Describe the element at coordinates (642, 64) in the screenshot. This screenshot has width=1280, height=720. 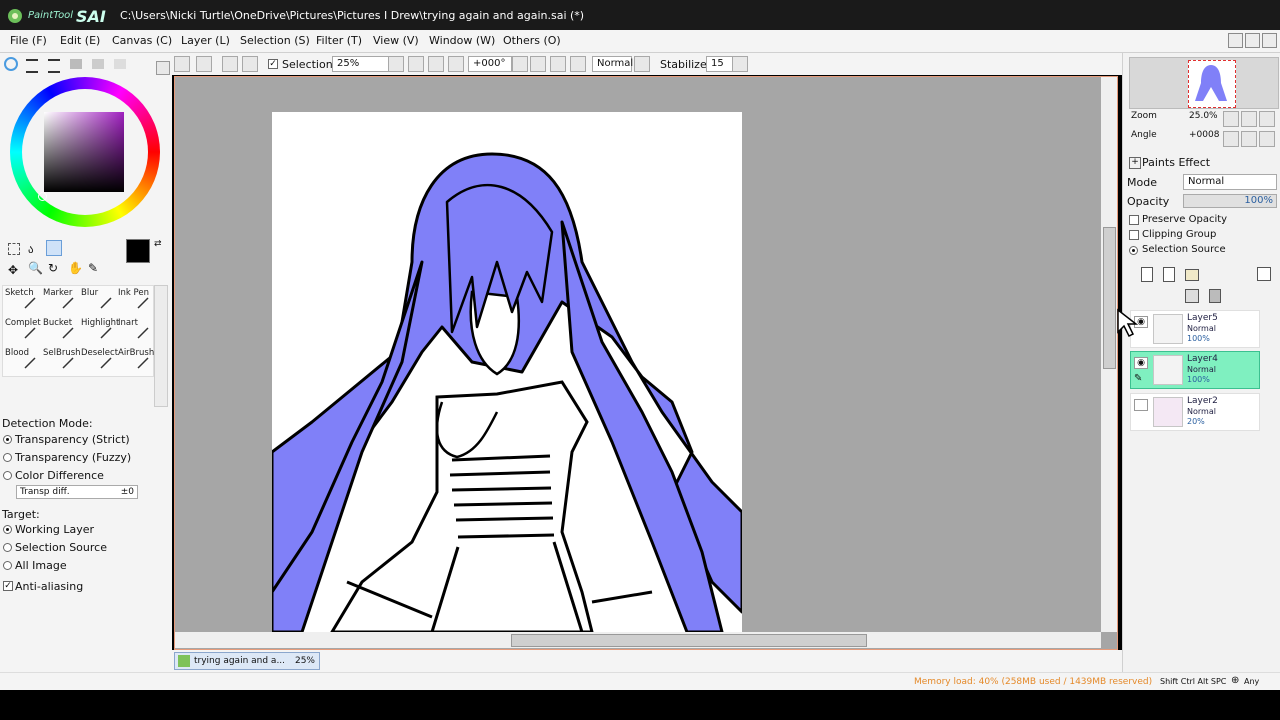
I see `flip-button` at that location.